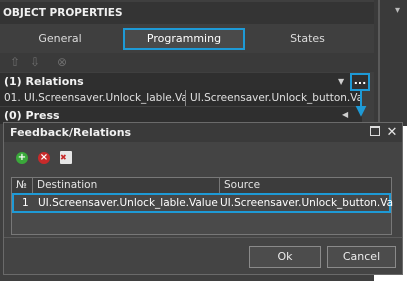 The image size is (407, 281). I want to click on relation-destination: 01. UI.Screensaver.Unlock_lable.Value, so click(94, 98).